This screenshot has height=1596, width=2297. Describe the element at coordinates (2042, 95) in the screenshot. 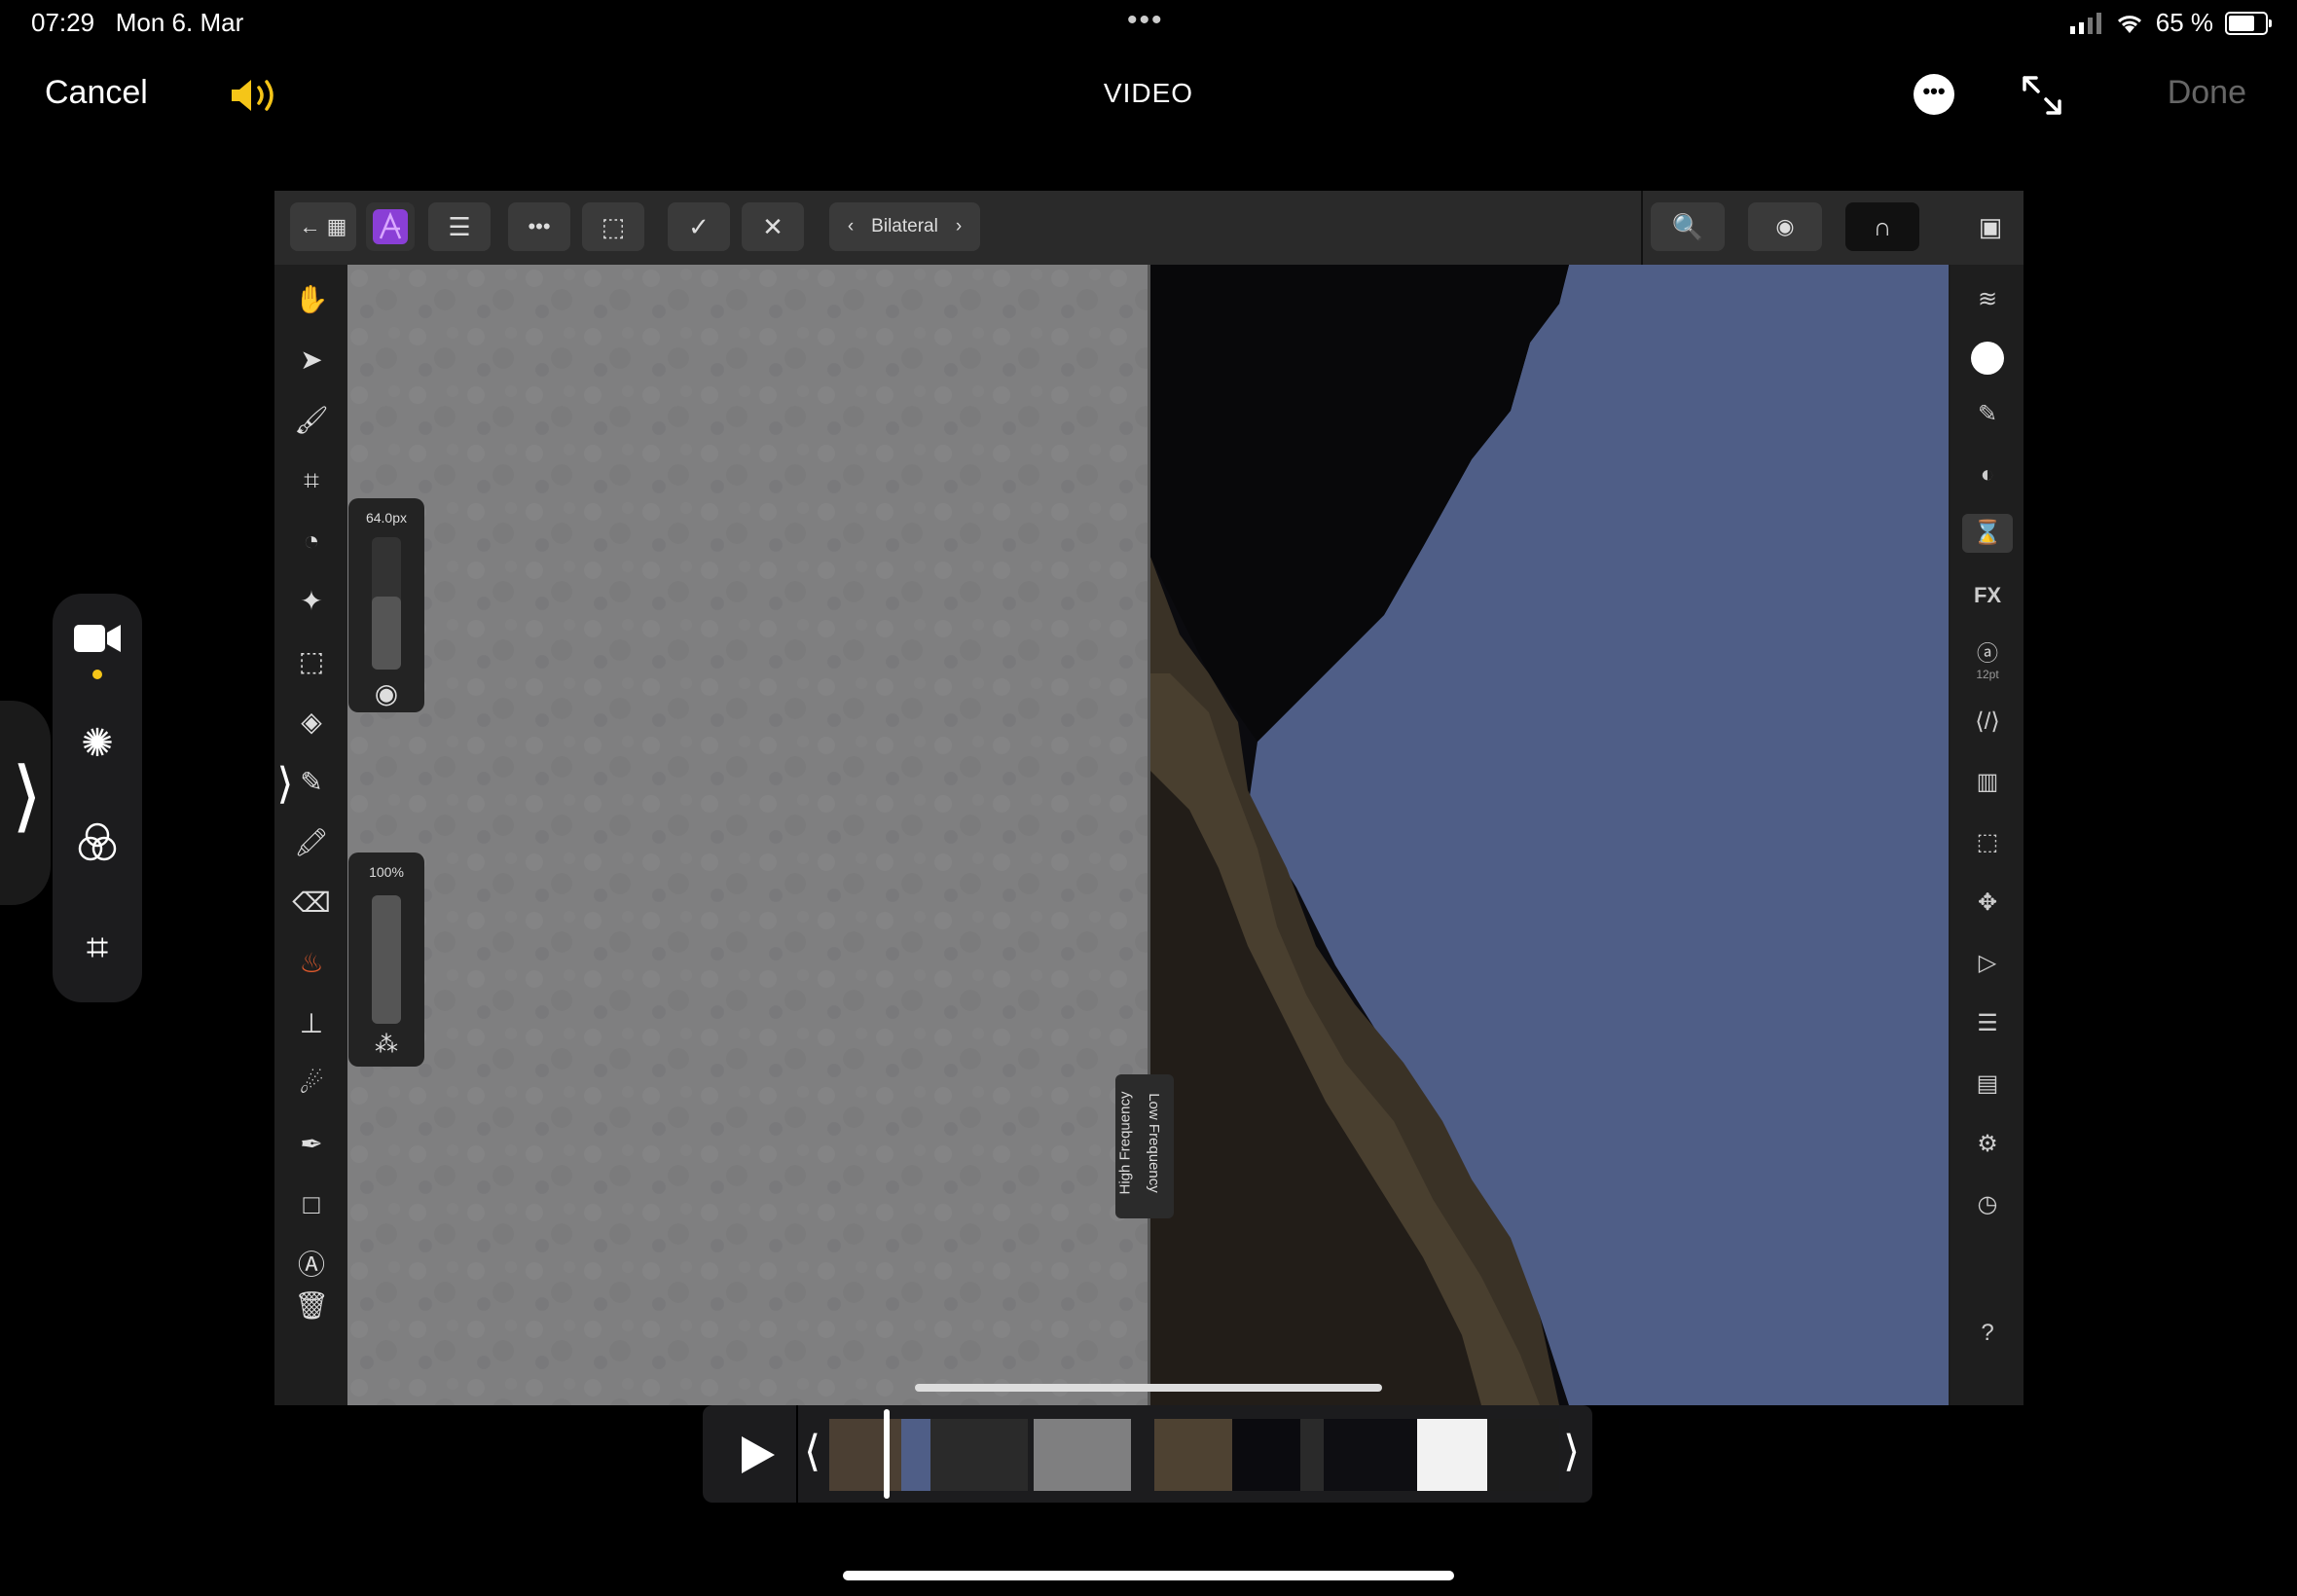

I see `expand-icon` at that location.